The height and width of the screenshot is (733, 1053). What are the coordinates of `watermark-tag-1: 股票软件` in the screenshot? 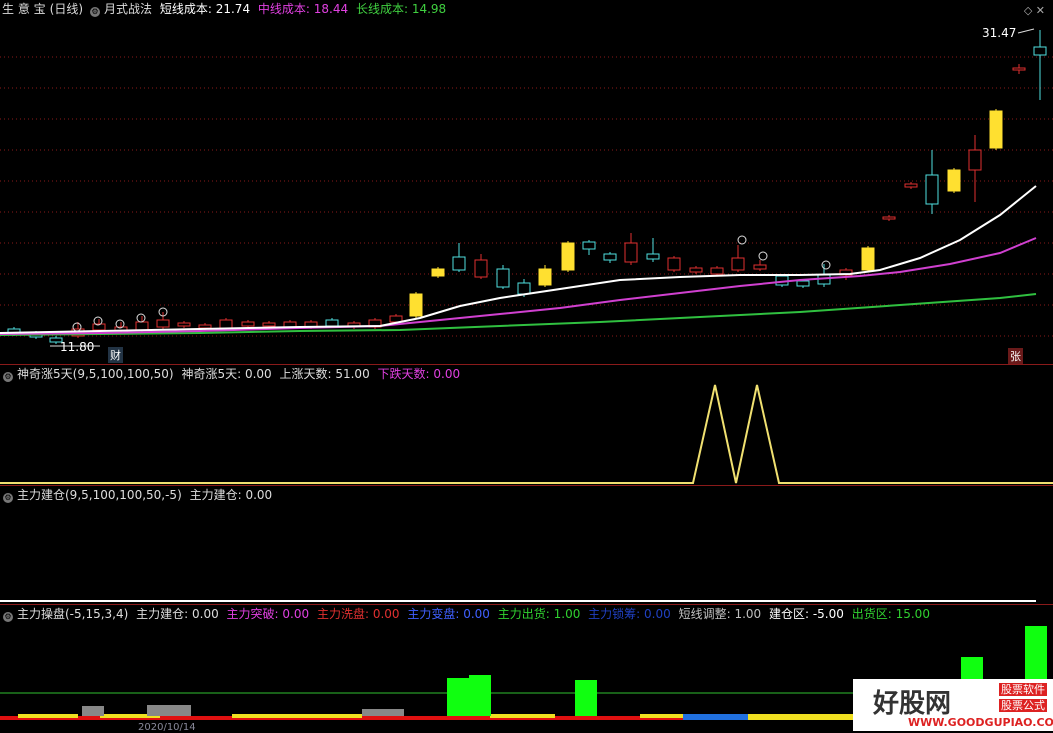 It's located at (1023, 689).